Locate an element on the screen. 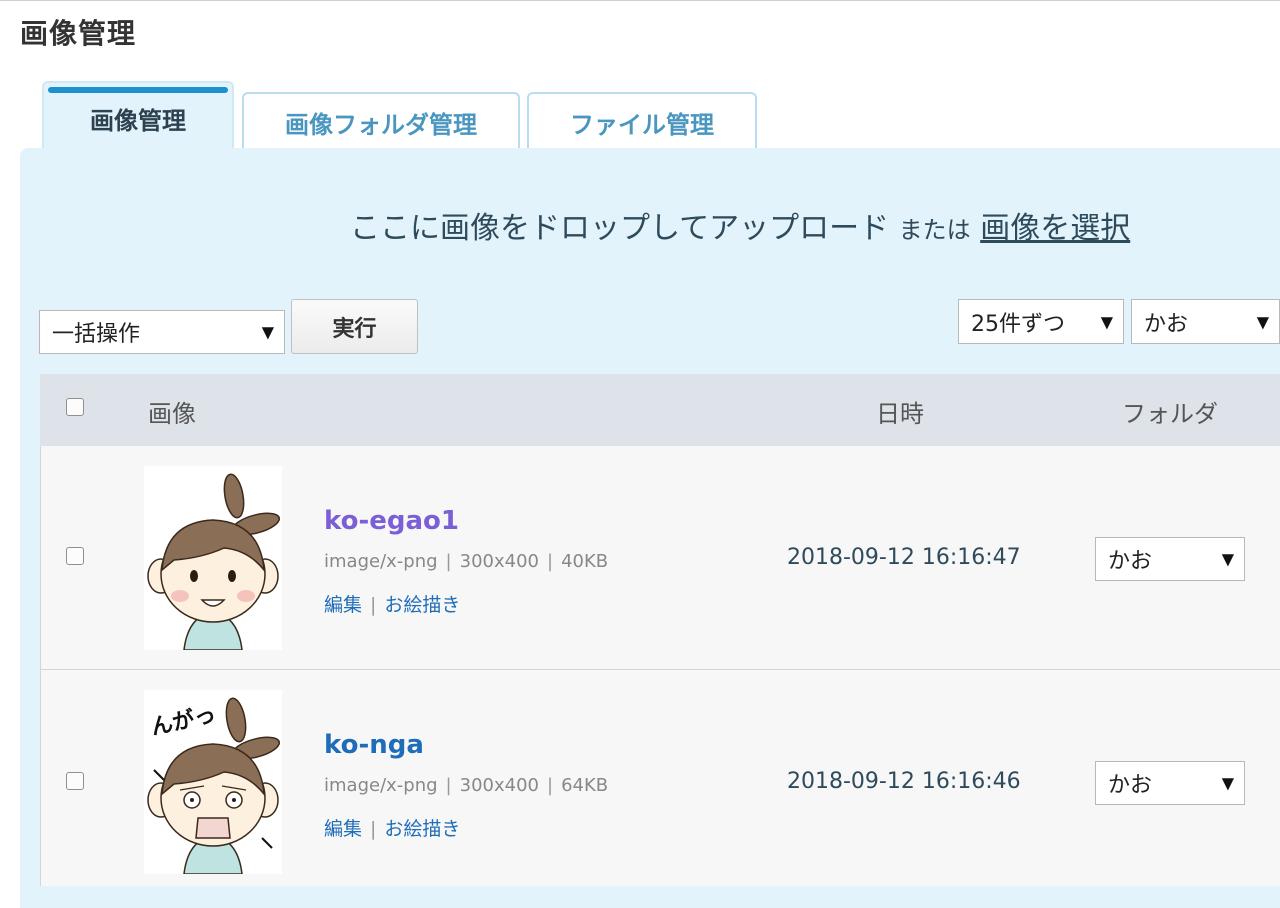  bulk-action-select: 一括操作 ▼ is located at coordinates (162, 332).